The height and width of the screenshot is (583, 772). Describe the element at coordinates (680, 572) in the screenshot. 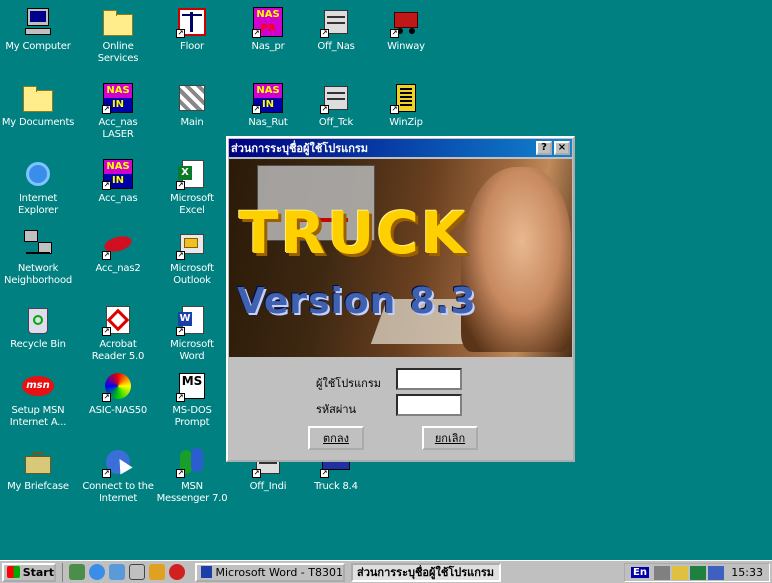

I see `tray-app-icon` at that location.